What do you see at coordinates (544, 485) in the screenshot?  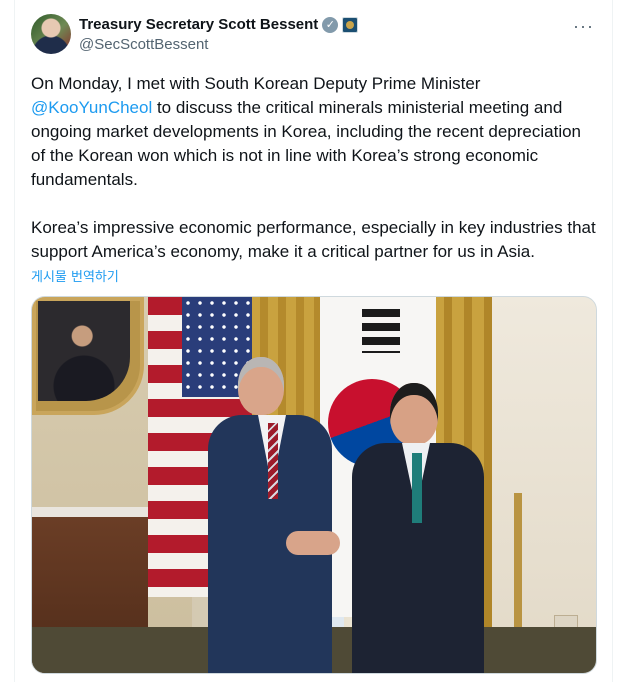 I see `wall-right` at bounding box center [544, 485].